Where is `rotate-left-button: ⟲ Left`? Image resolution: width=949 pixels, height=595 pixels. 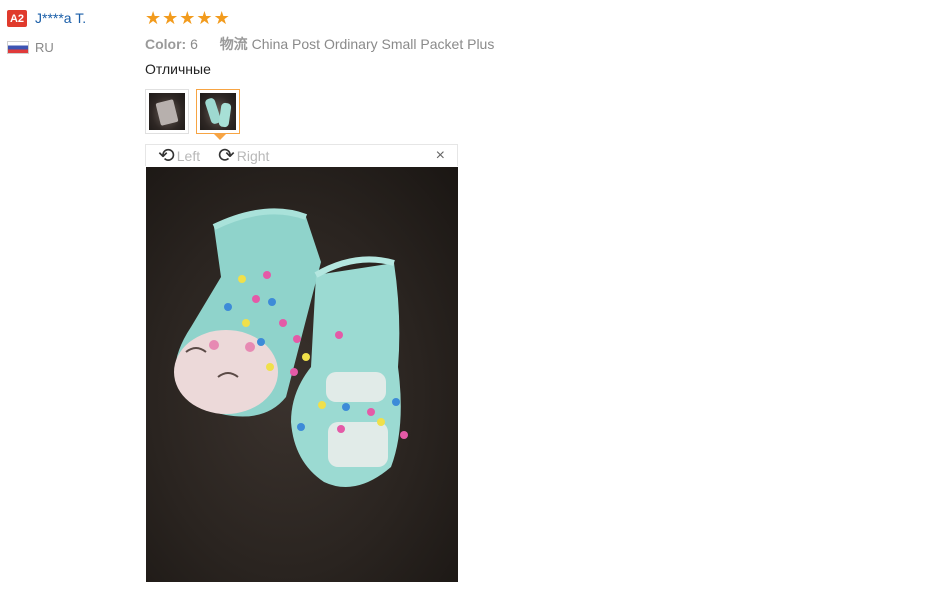
rotate-left-button: ⟲ Left is located at coordinates (179, 156).